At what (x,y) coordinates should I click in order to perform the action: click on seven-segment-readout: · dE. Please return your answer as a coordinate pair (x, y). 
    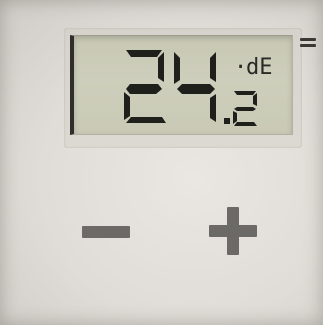
    Looking at the image, I should click on (198, 88).